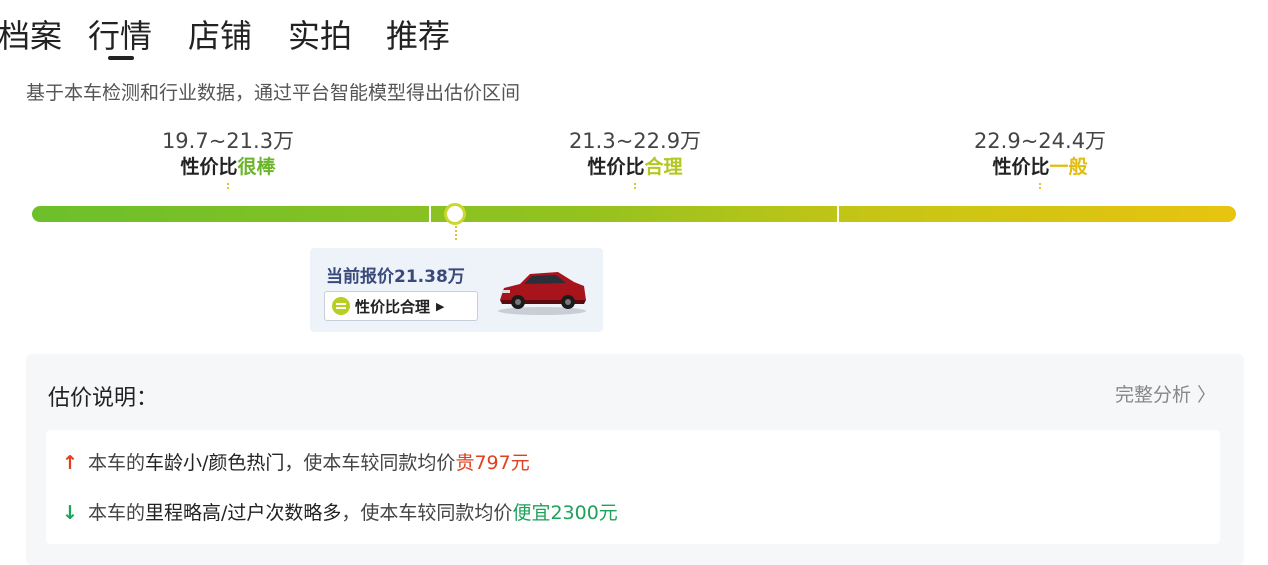 The image size is (1268, 565). I want to click on factor-name: 里程略高/过户次数略多, so click(243, 513).